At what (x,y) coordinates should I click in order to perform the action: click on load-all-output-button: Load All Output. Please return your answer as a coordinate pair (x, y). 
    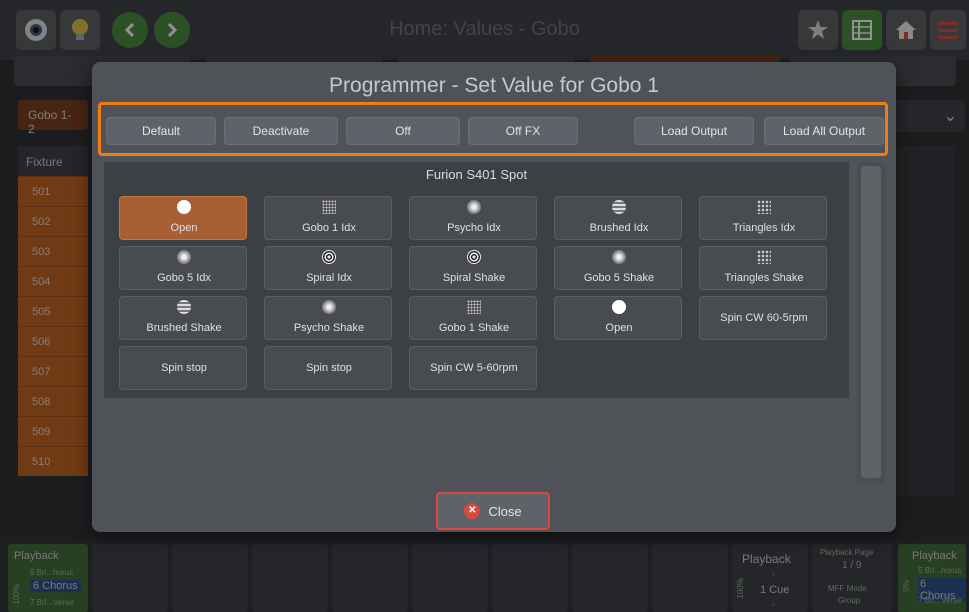
    Looking at the image, I should click on (824, 131).